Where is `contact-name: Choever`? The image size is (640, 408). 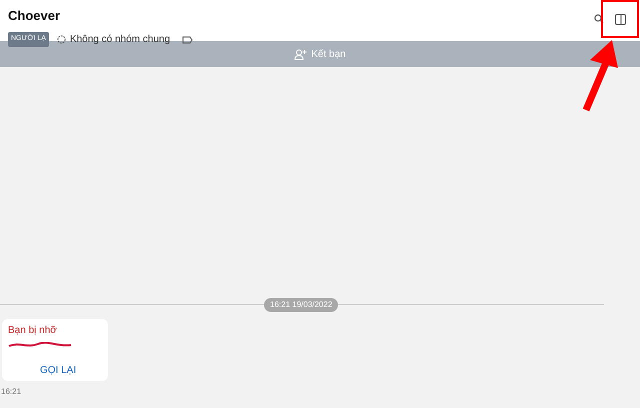 contact-name: Choever is located at coordinates (34, 16).